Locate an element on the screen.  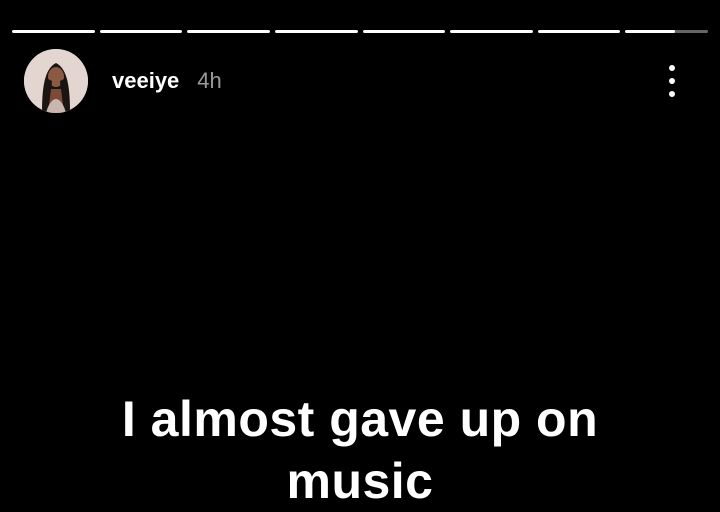
avatar is located at coordinates (56, 81).